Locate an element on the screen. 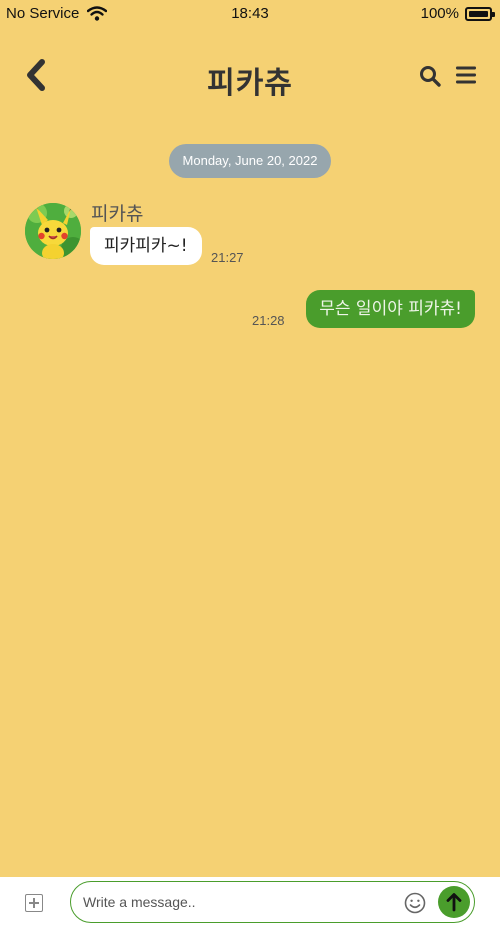 This screenshot has width=500, height=928. send-arrow-icon is located at coordinates (454, 902).